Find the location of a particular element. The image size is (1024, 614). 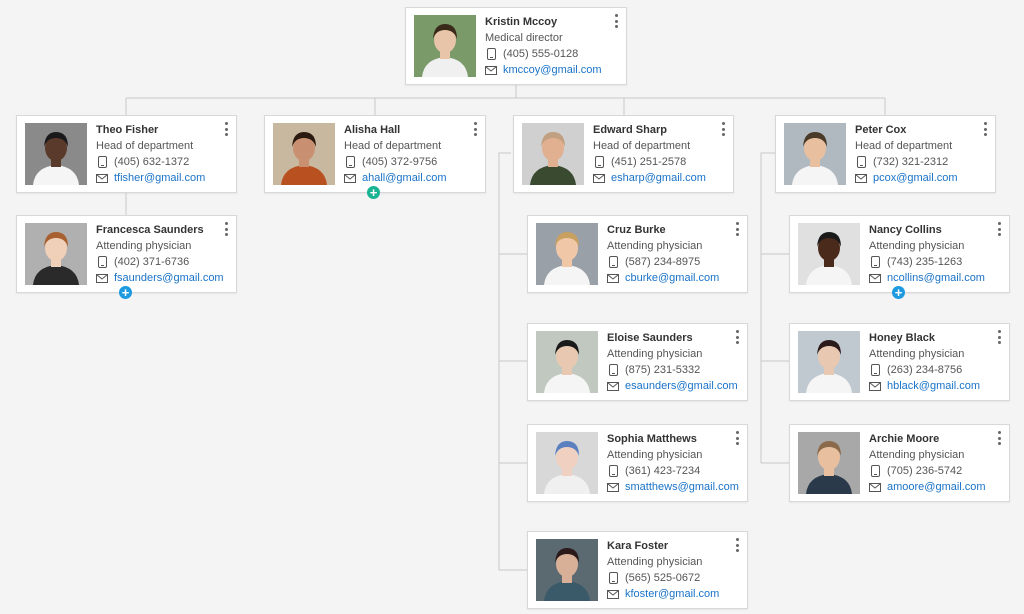

person-phone: (263) 234-8756 is located at coordinates (924, 370).